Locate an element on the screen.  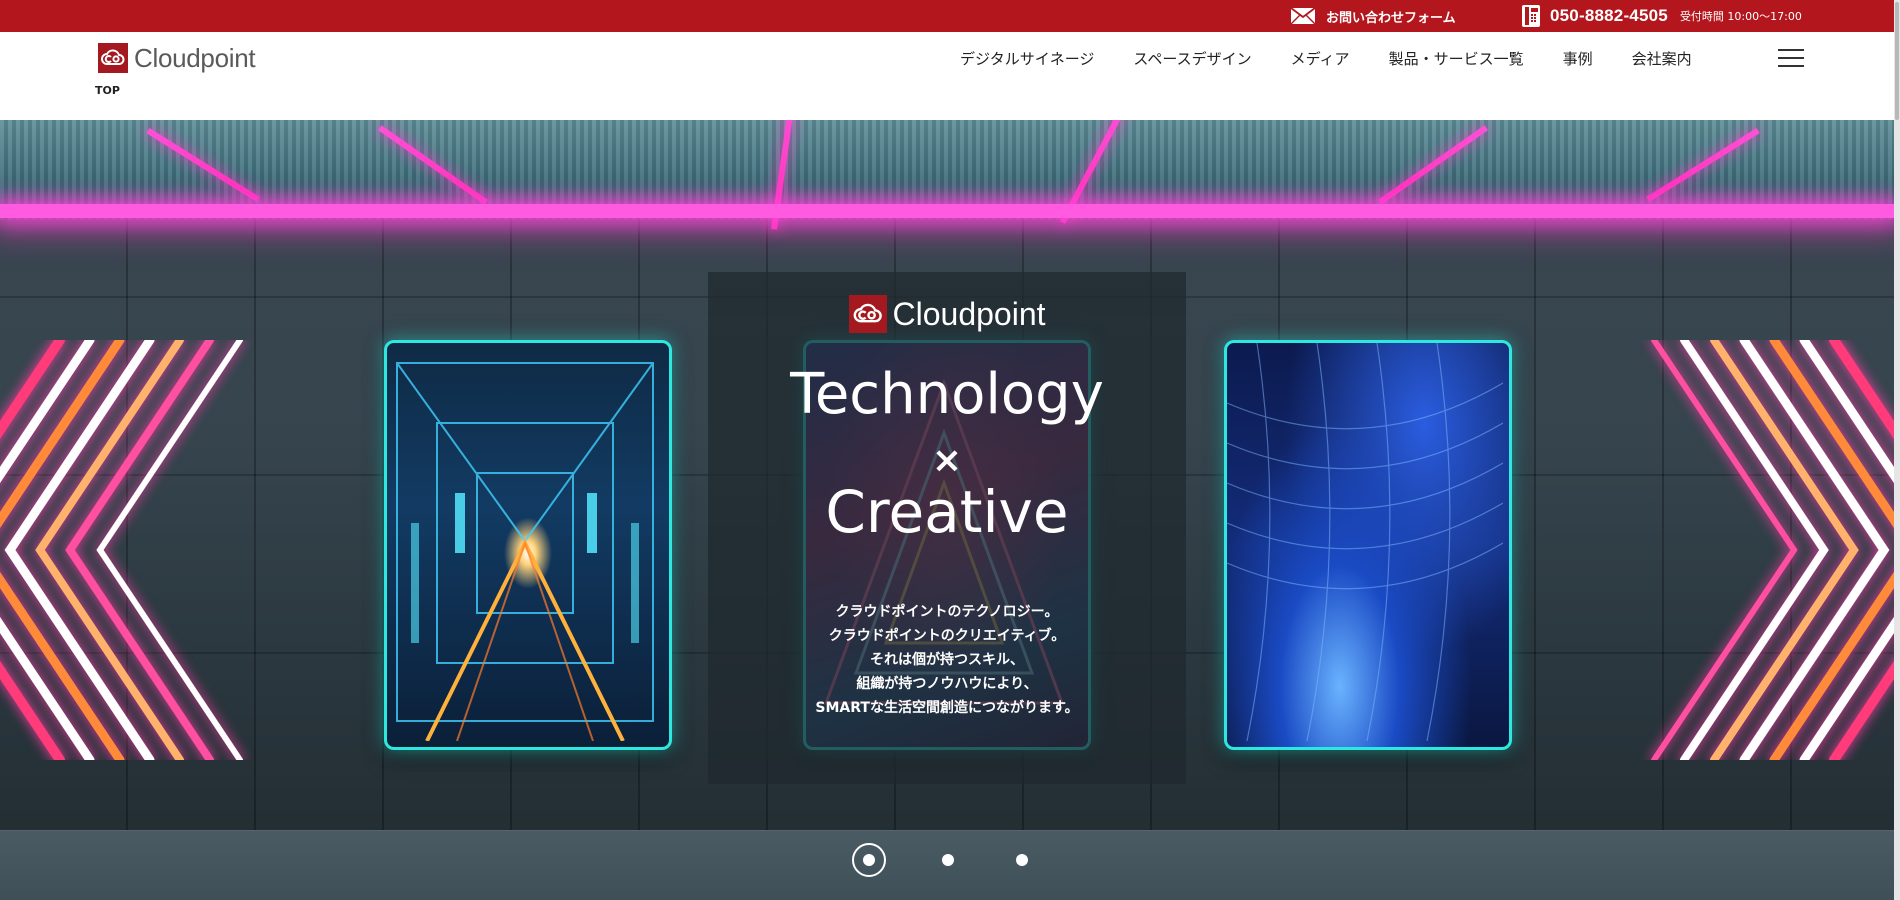
nav-digital-signage: デジタルサイネージ is located at coordinates (1027, 58).